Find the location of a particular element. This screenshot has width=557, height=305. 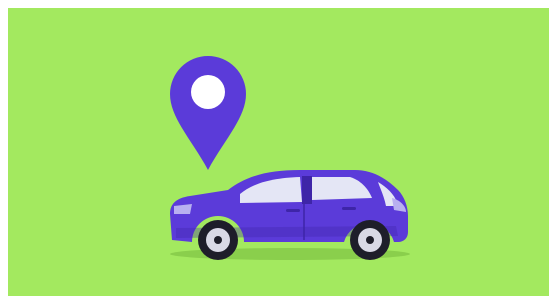

car-pillar is located at coordinates (307, 190).